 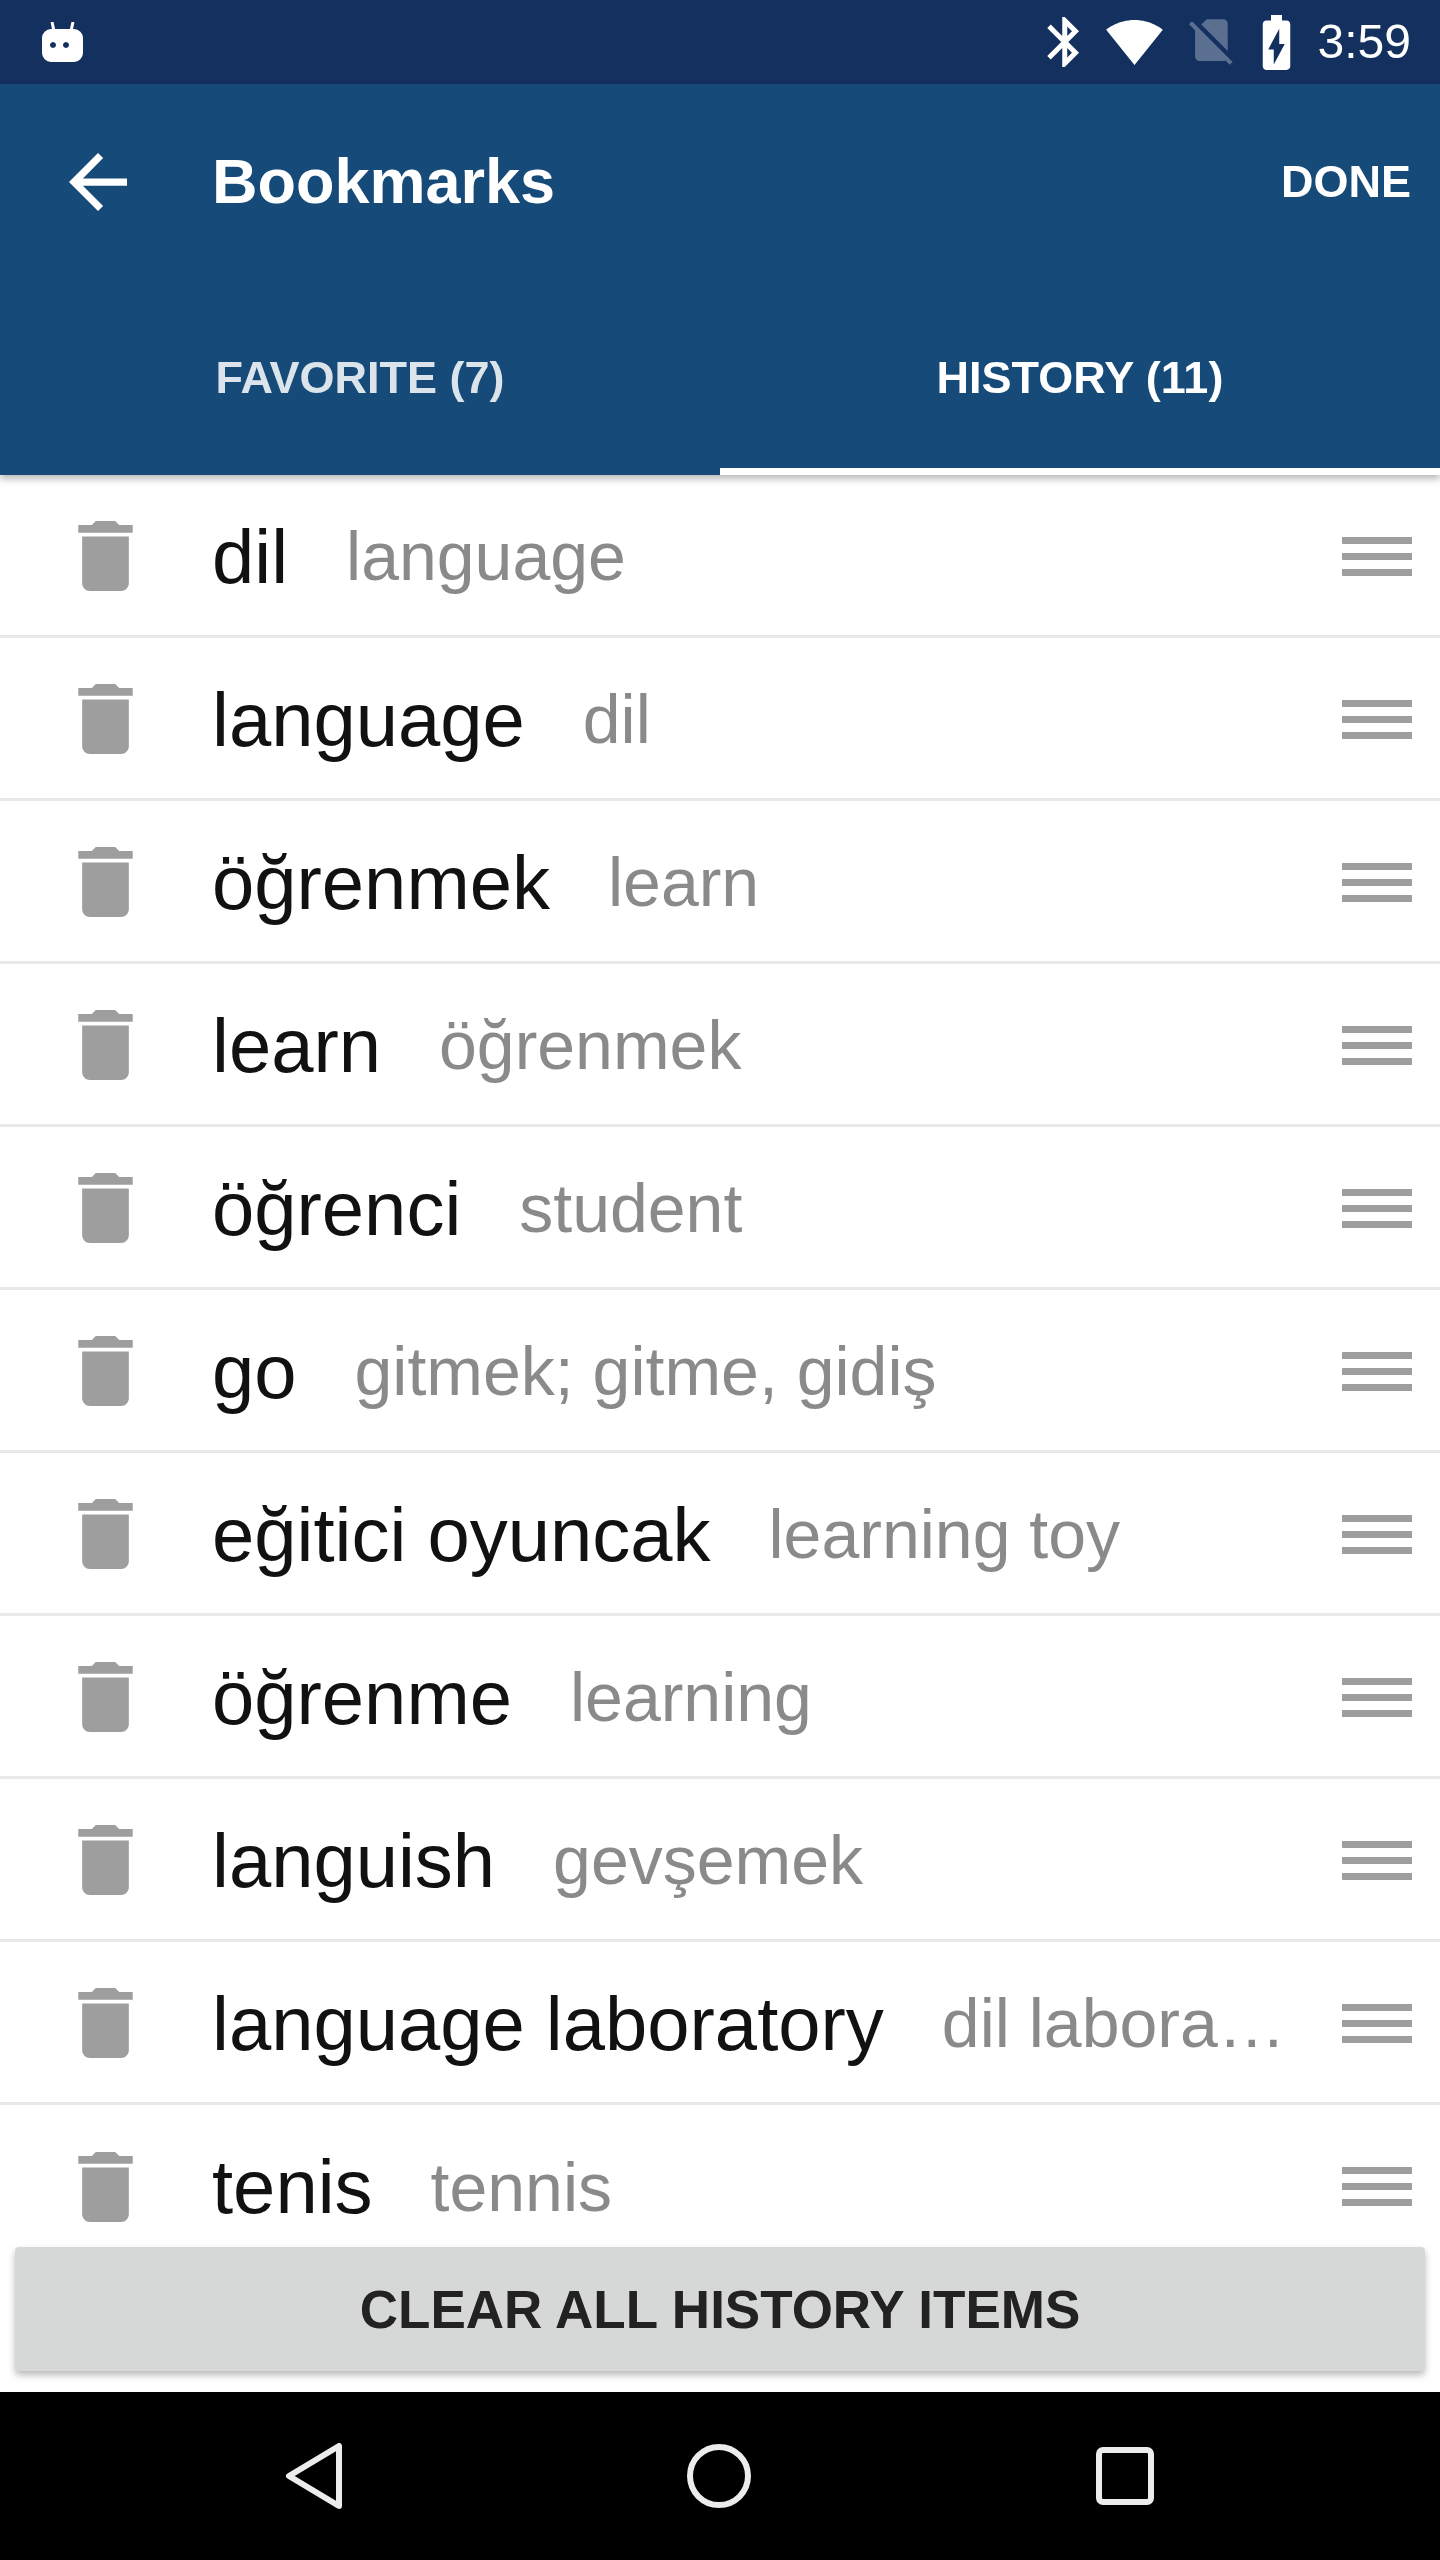 What do you see at coordinates (98, 182) in the screenshot?
I see `back-arrow-icon` at bounding box center [98, 182].